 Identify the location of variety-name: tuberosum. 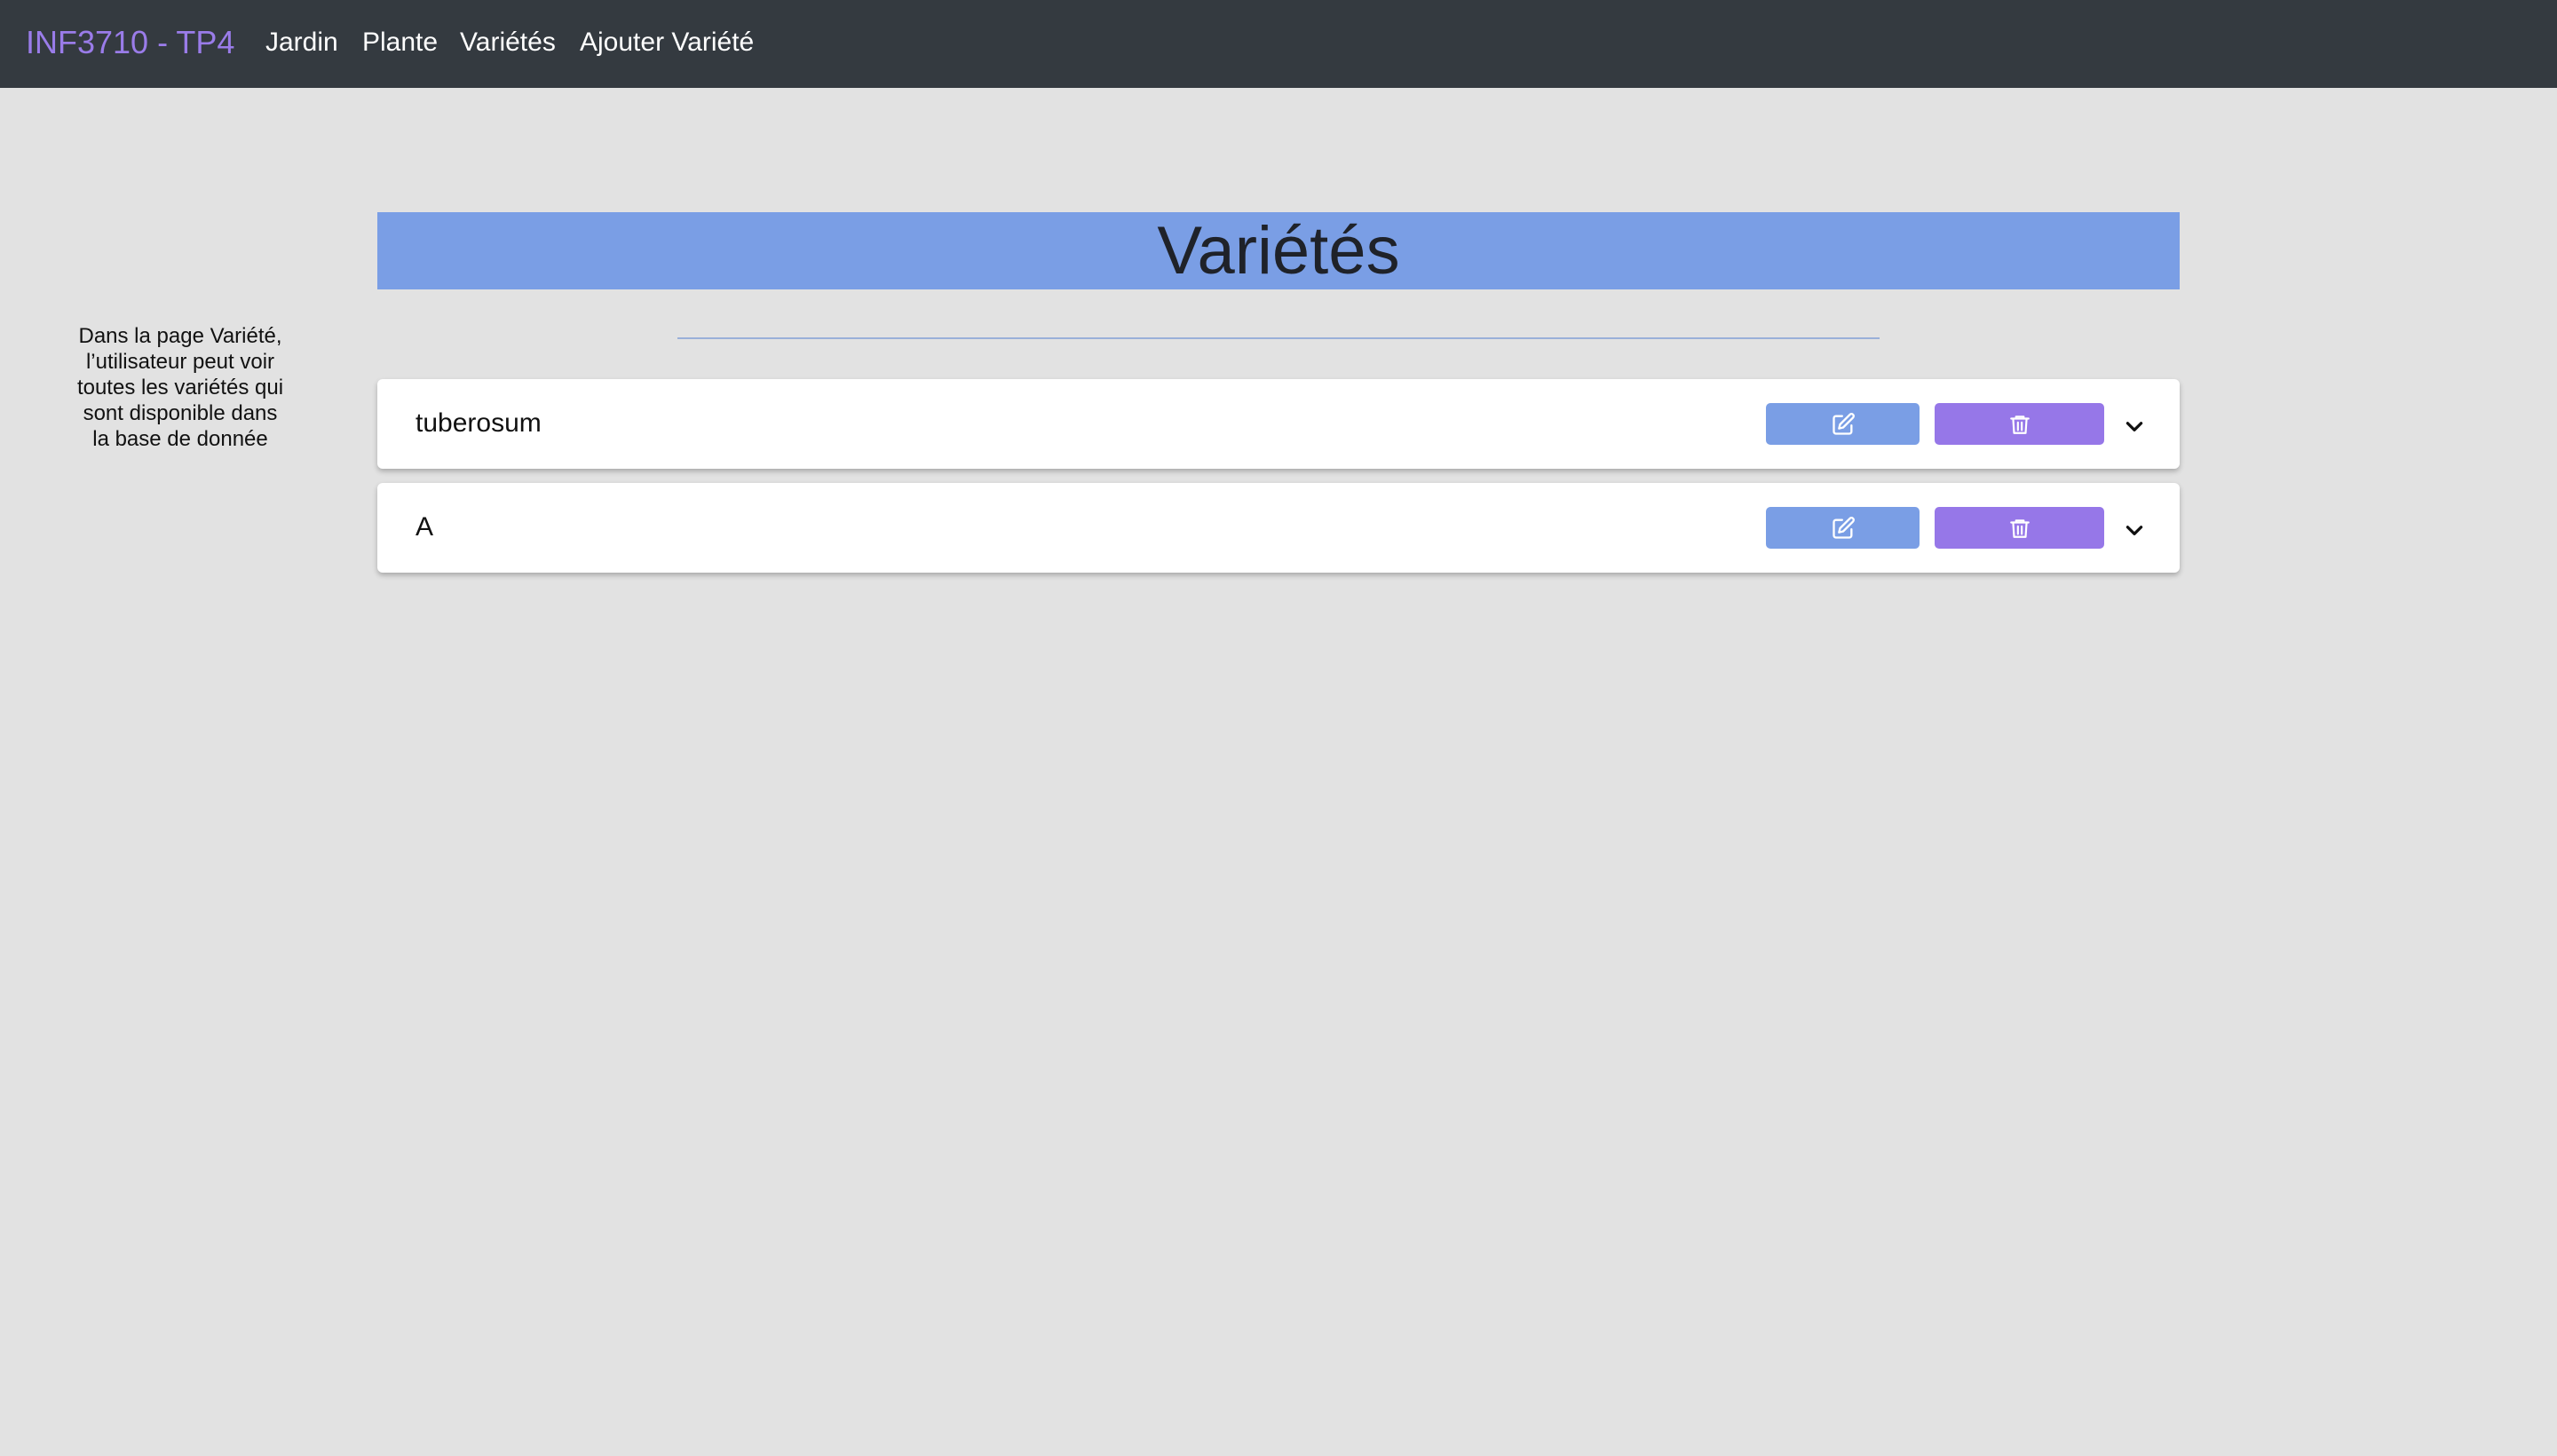
(479, 423).